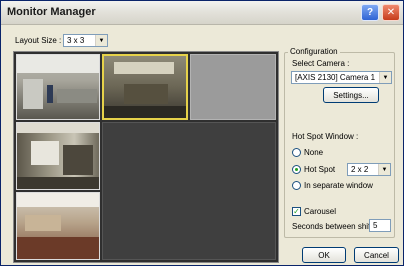  What do you see at coordinates (76, 40) in the screenshot?
I see `layout-size-value: 3 x 3` at bounding box center [76, 40].